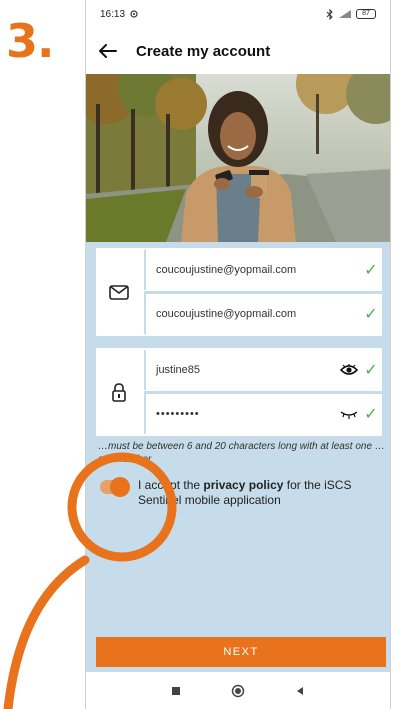 Image resolution: width=402 pixels, height=709 pixels. What do you see at coordinates (243, 485) in the screenshot?
I see `privacy-policy-link: privacy policy` at bounding box center [243, 485].